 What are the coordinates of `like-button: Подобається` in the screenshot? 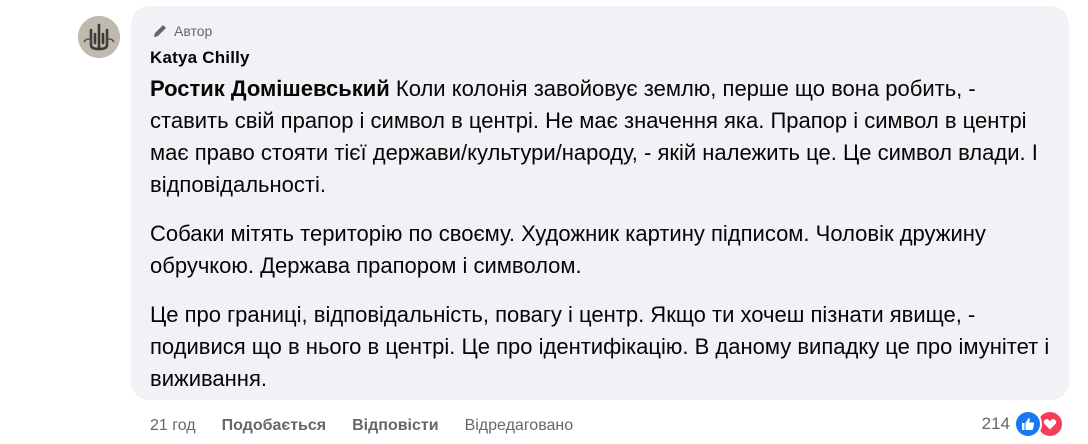 It's located at (274, 426).